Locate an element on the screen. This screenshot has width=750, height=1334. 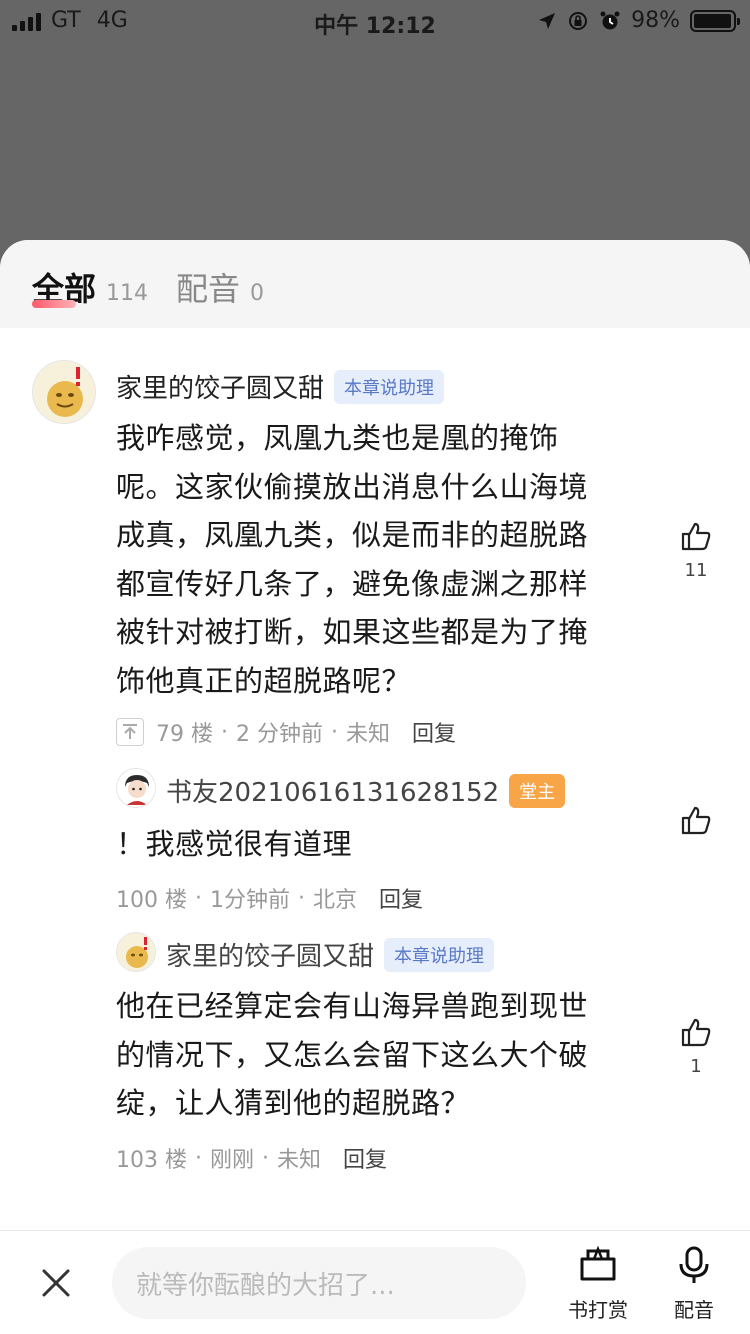
comment-location: 北京 is located at coordinates (335, 900).